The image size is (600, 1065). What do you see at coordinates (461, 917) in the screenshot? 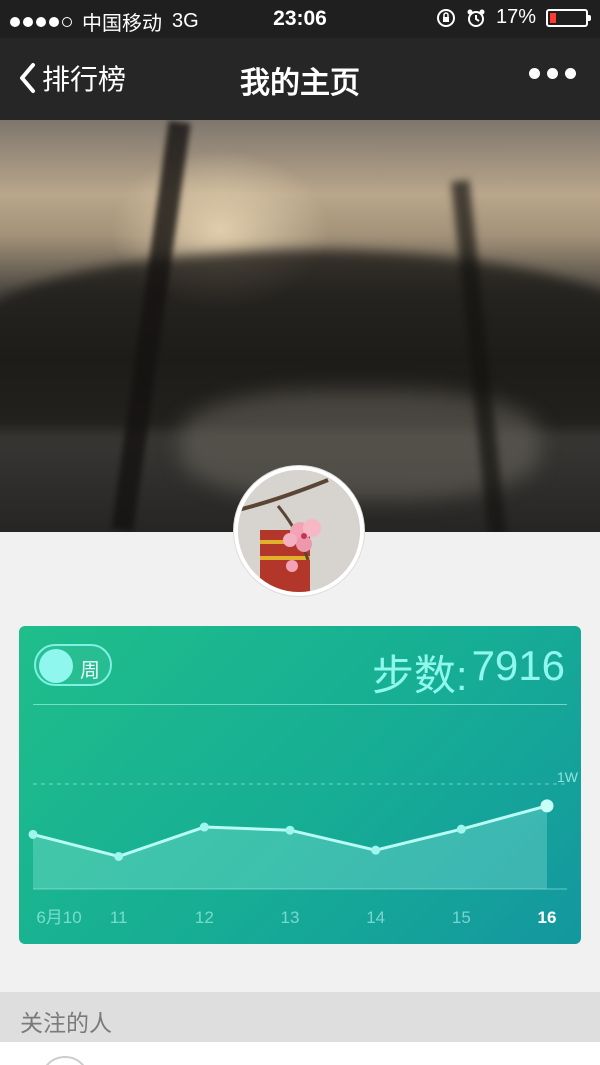
I see `x-tick-label: 15` at bounding box center [461, 917].